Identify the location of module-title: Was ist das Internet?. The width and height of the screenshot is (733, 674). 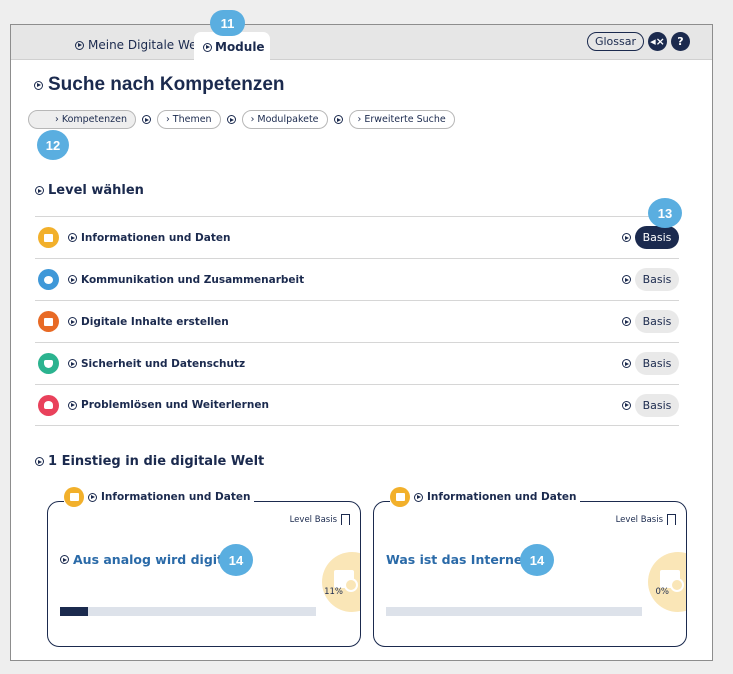
(461, 559).